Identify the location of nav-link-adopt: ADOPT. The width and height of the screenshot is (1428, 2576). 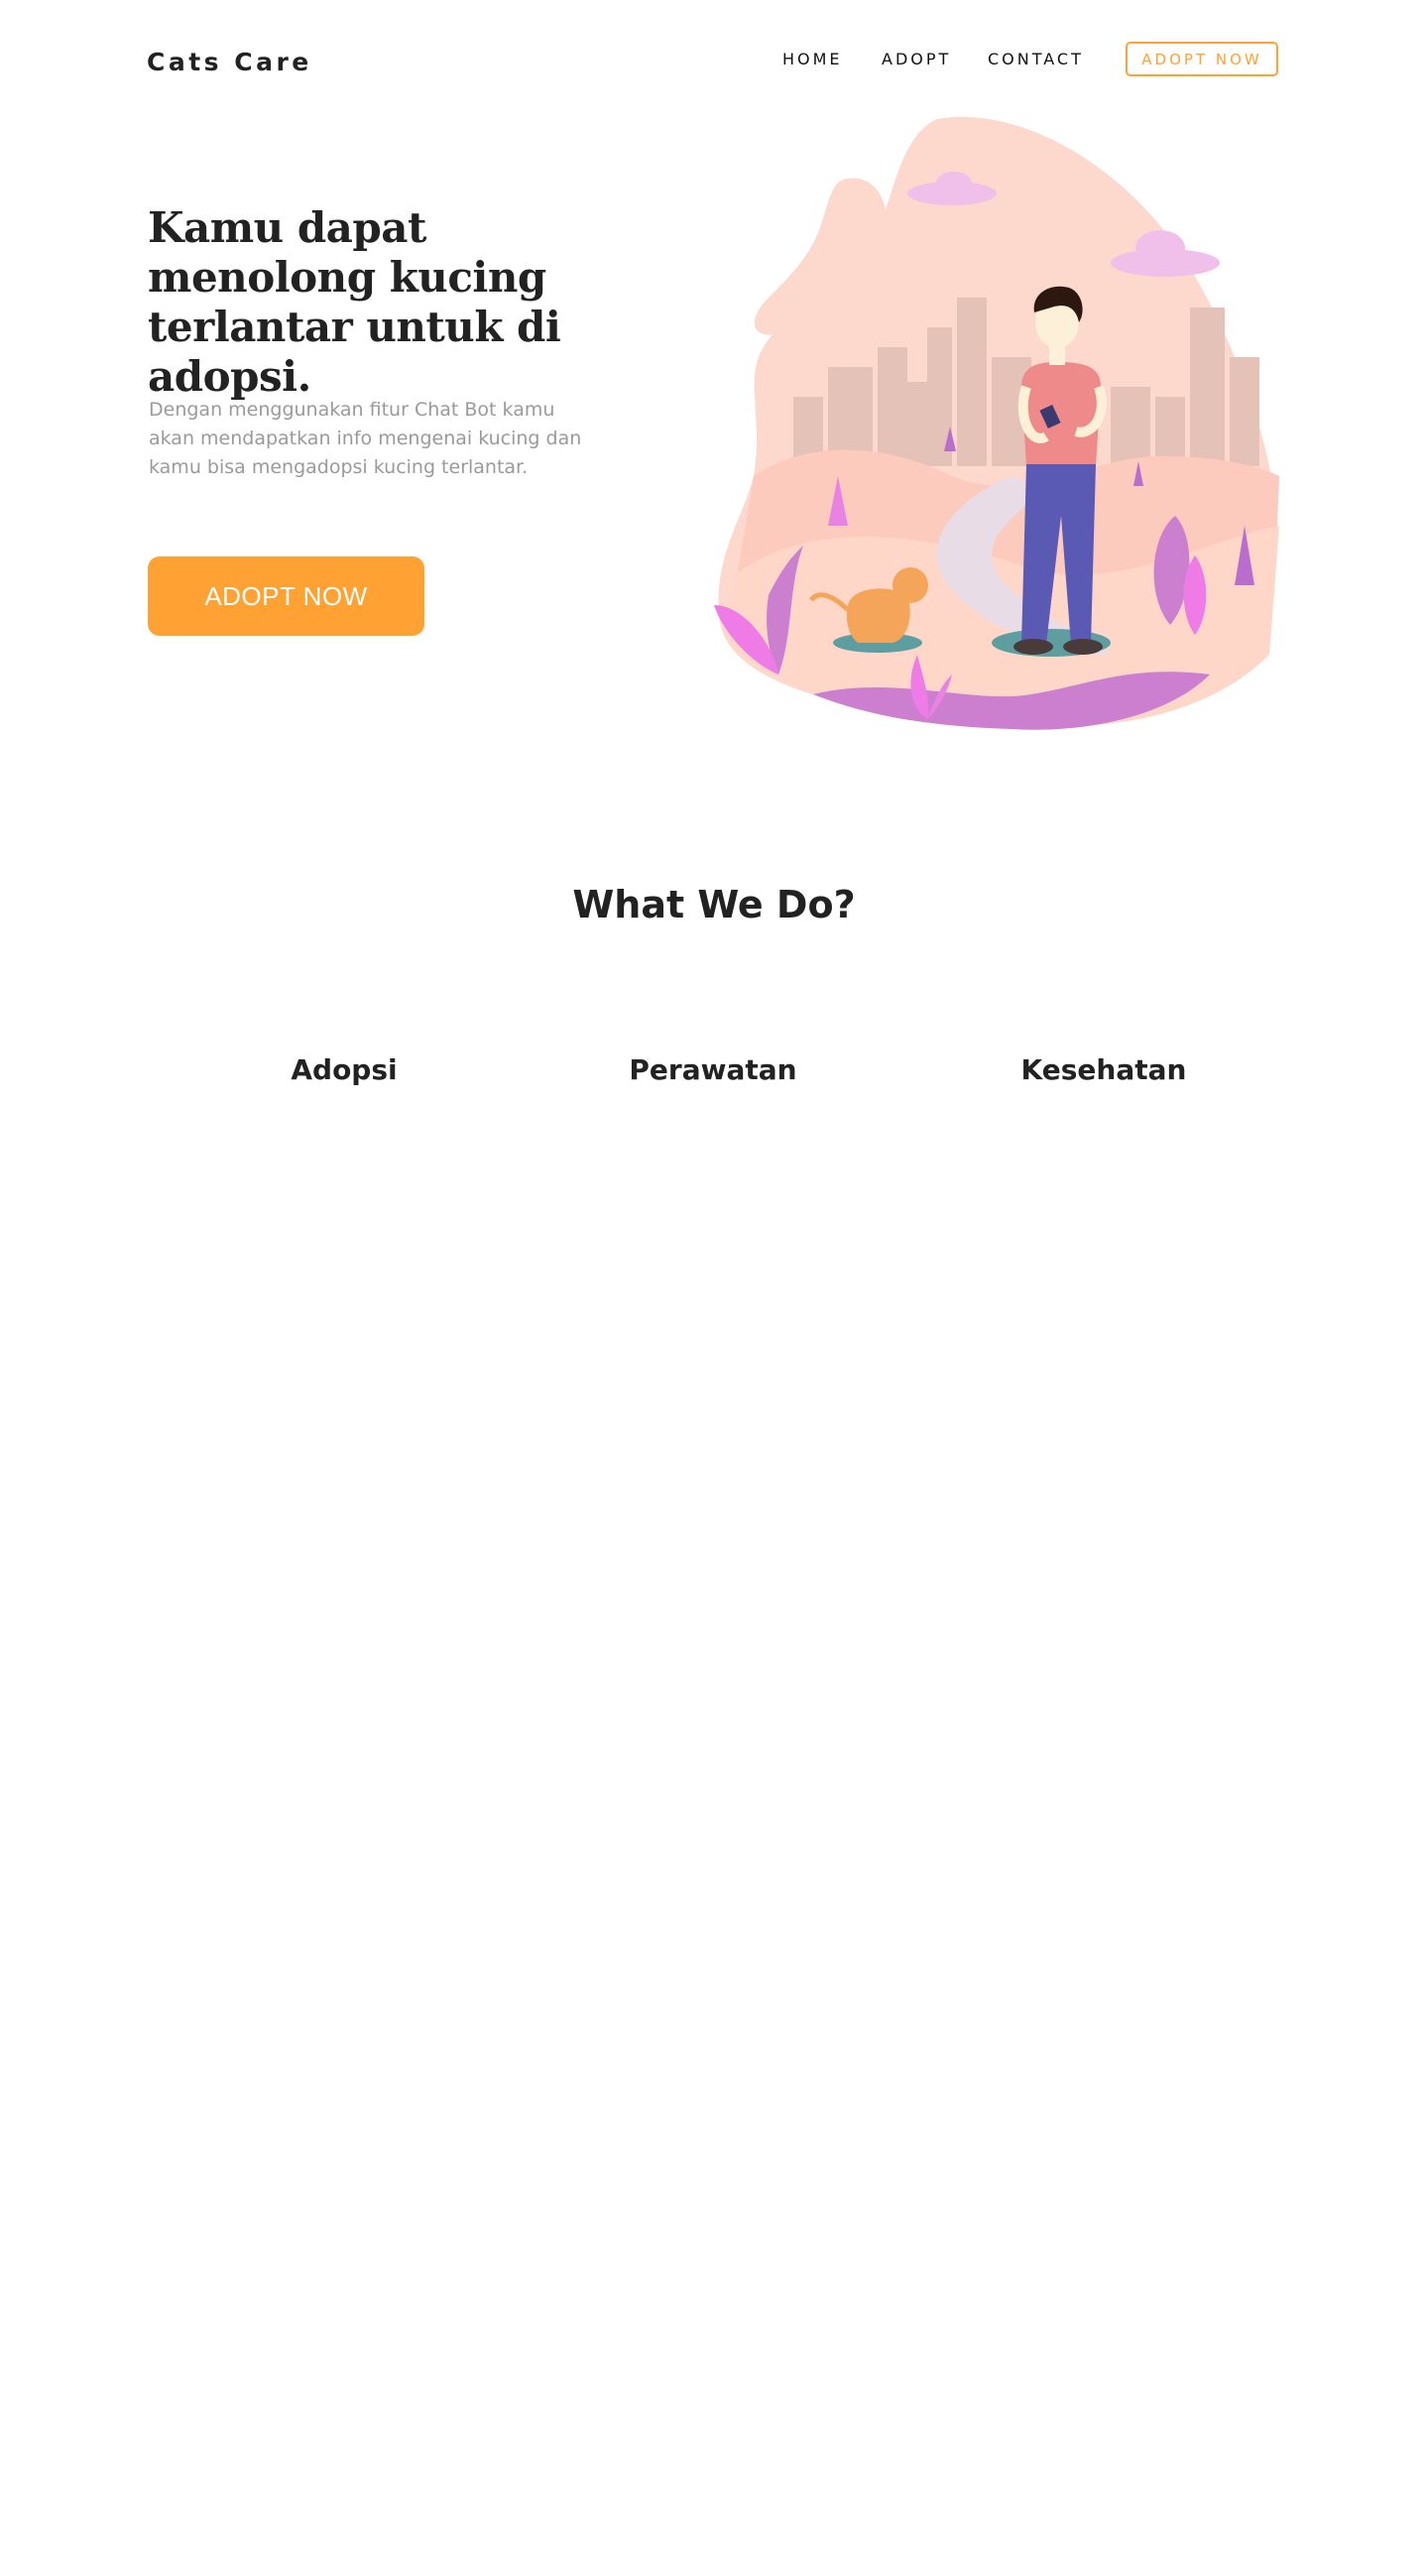
(916, 59).